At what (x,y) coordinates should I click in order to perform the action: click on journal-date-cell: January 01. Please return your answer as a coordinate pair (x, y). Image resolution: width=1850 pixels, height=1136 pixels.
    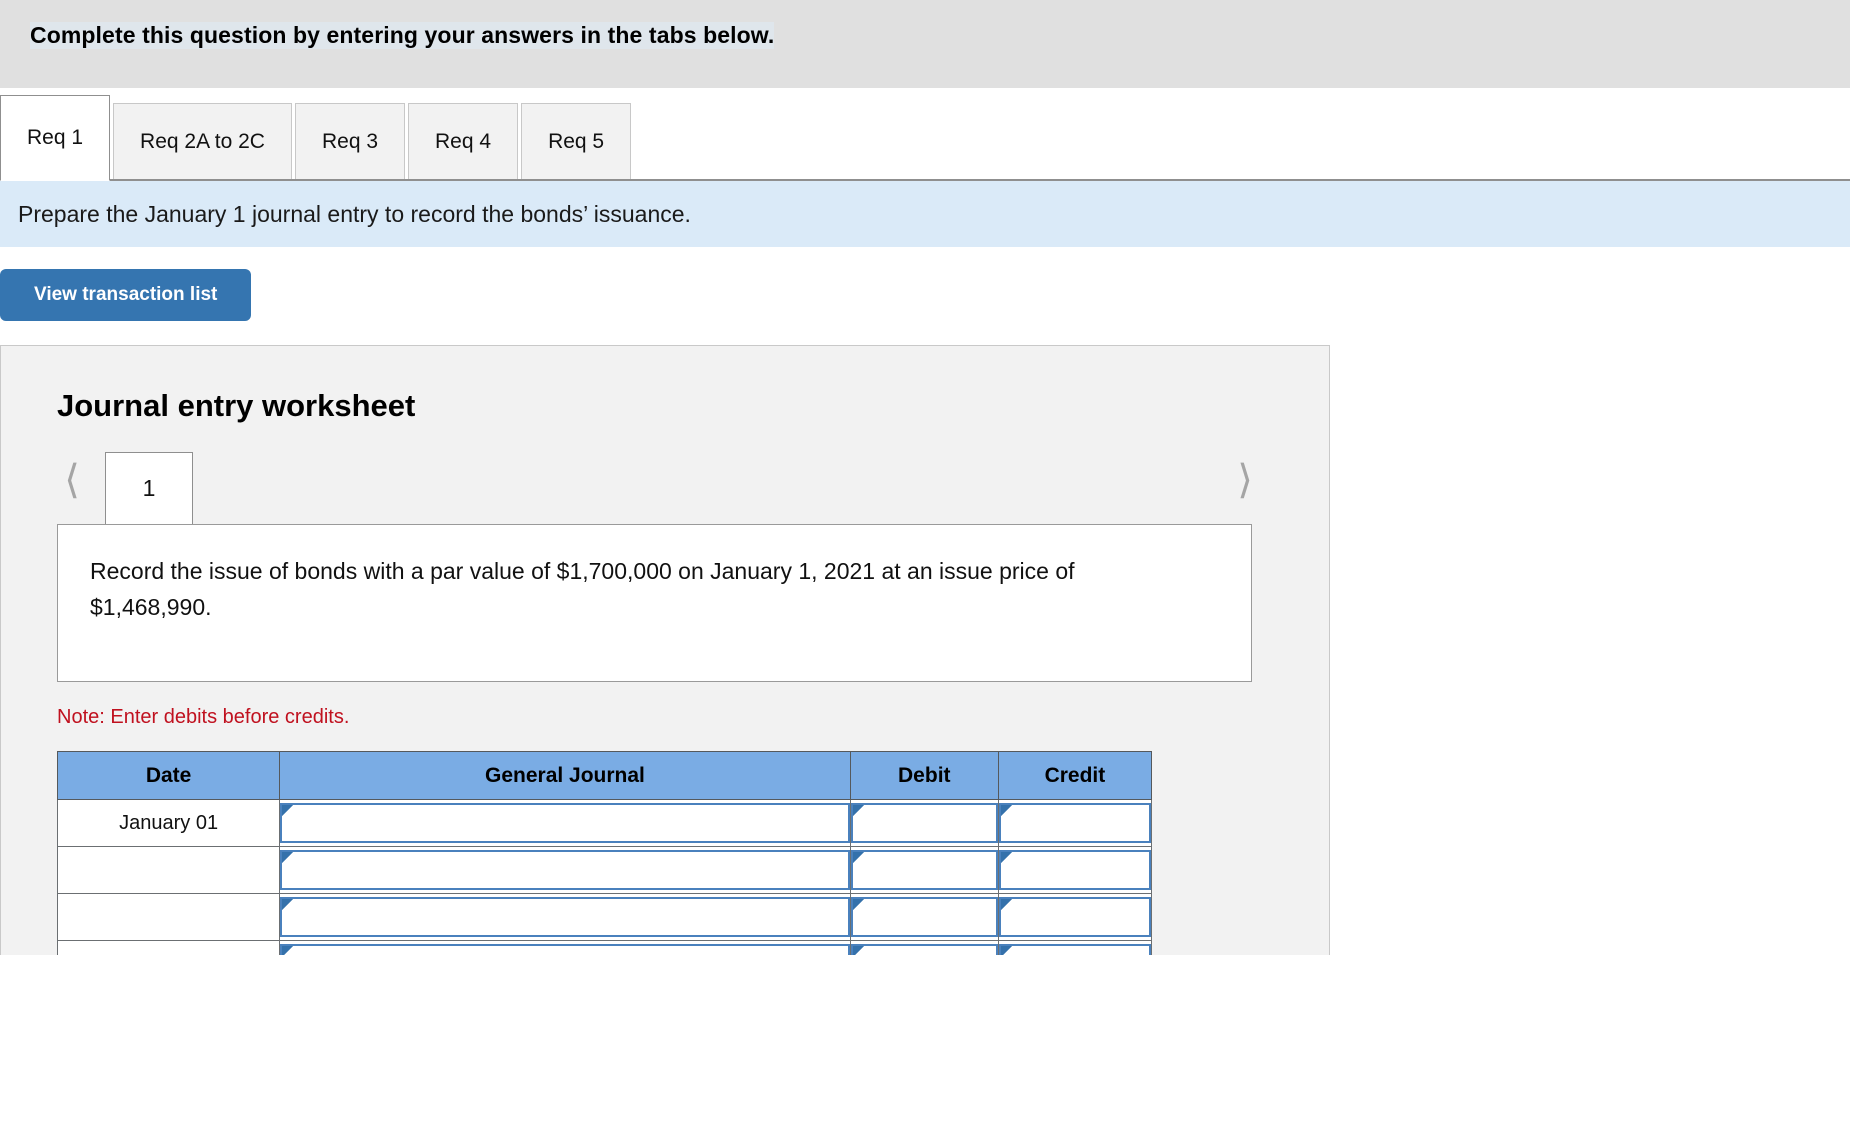
    Looking at the image, I should click on (168, 823).